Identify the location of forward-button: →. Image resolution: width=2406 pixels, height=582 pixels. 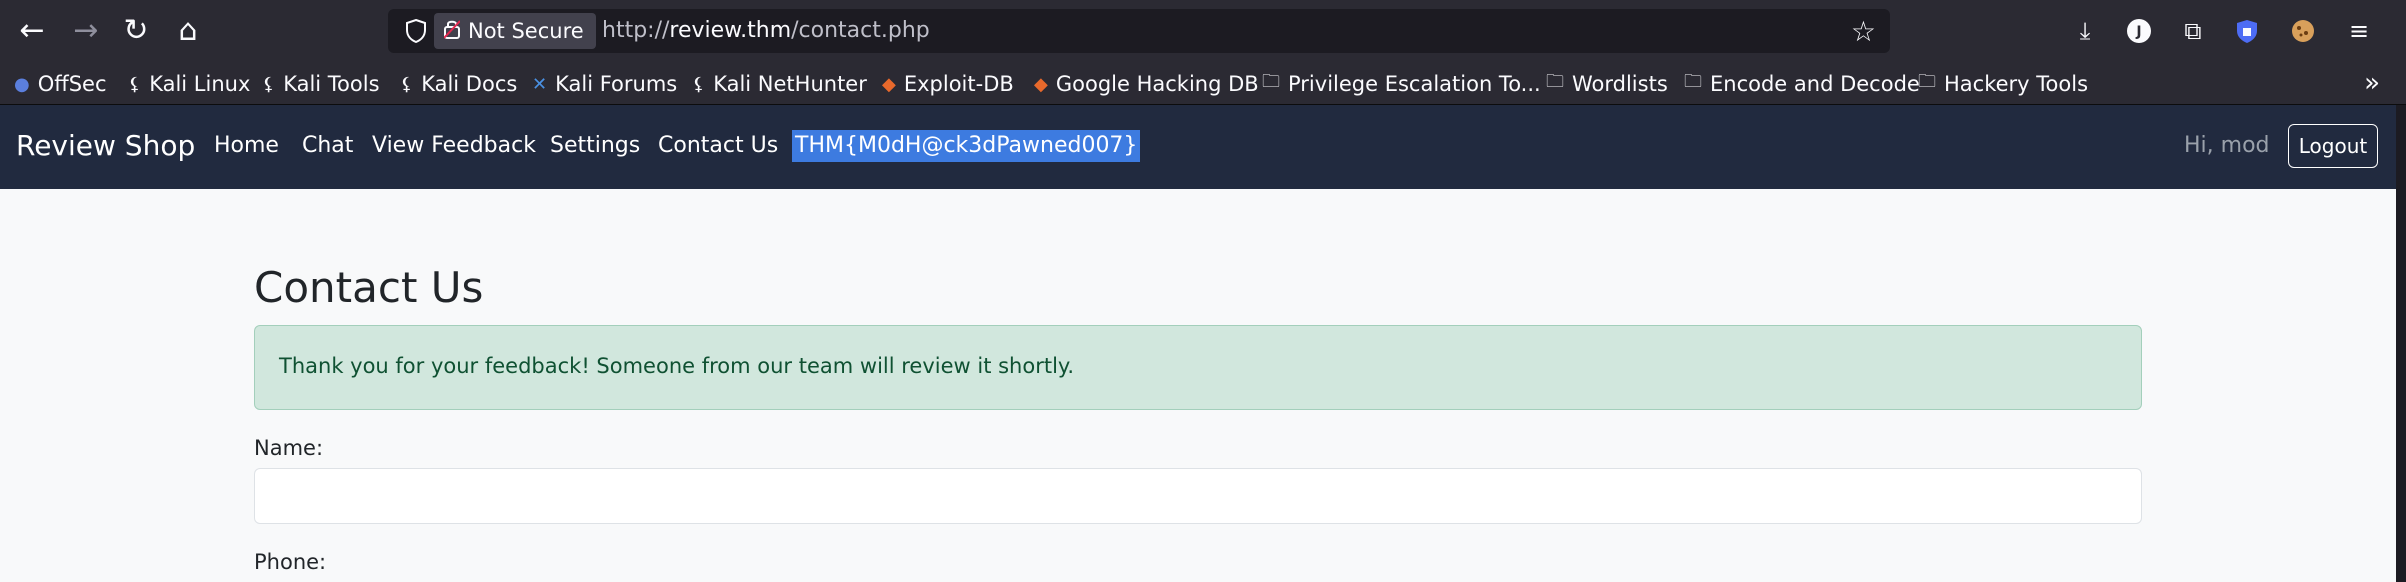
(86, 30).